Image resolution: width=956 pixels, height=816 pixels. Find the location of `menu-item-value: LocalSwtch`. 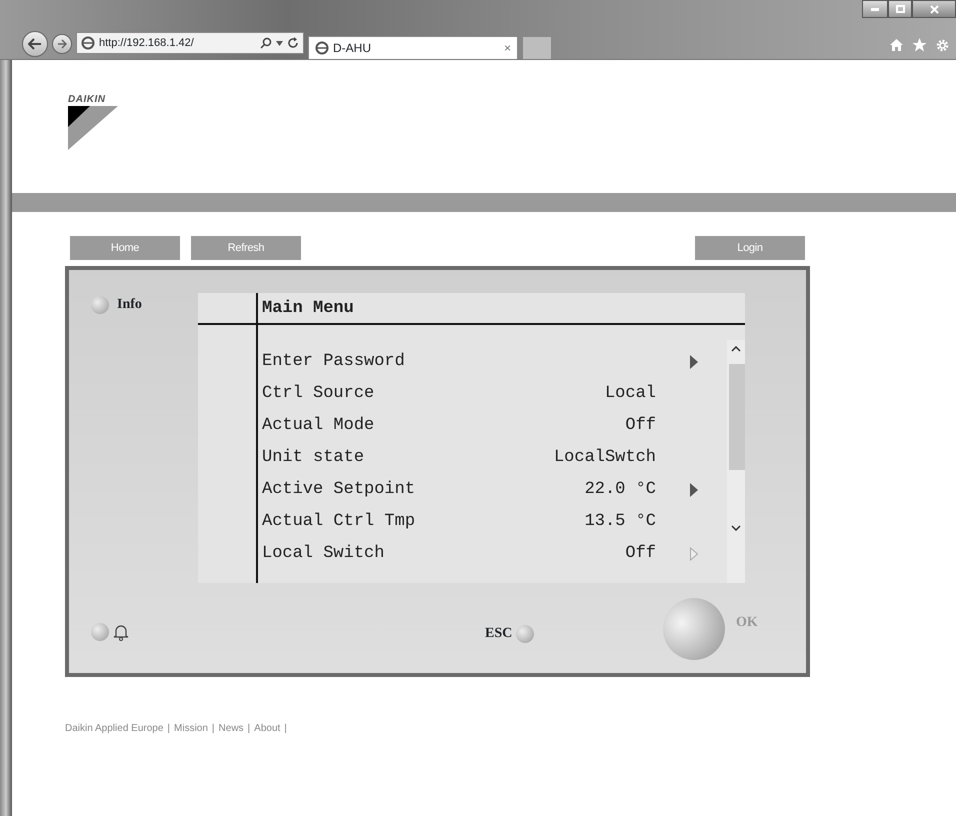

menu-item-value: LocalSwtch is located at coordinates (604, 458).